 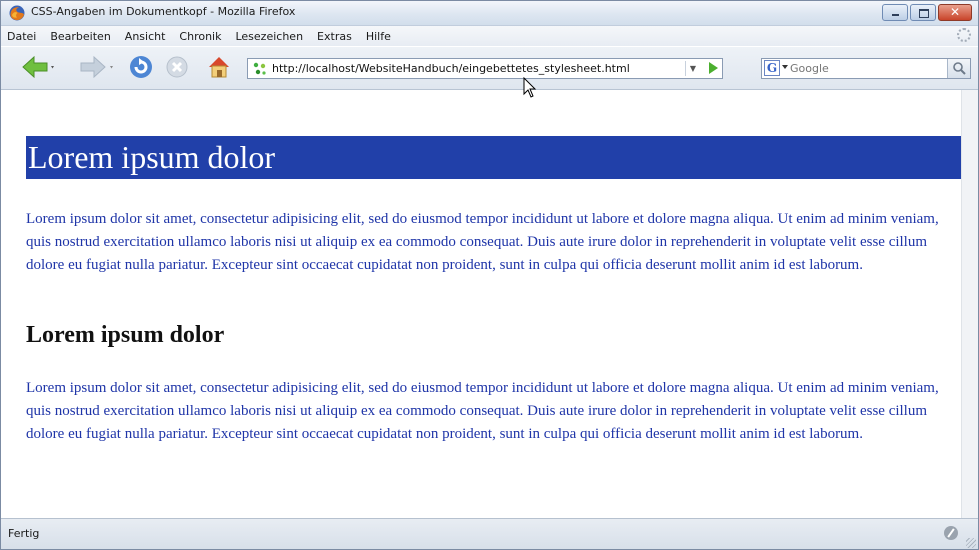 What do you see at coordinates (951, 533) in the screenshot?
I see `status-indicator-icon` at bounding box center [951, 533].